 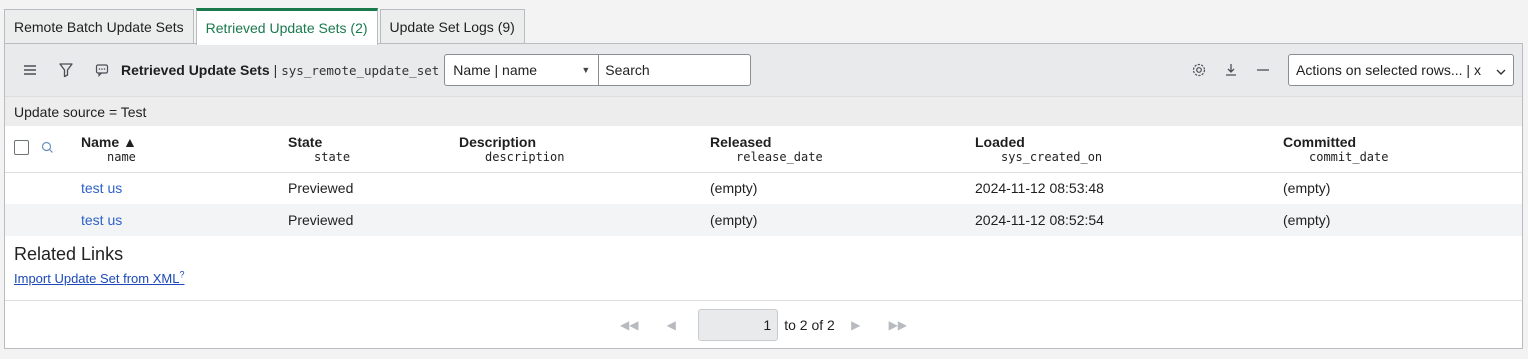 What do you see at coordinates (66, 70) in the screenshot?
I see `funnel-icon` at bounding box center [66, 70].